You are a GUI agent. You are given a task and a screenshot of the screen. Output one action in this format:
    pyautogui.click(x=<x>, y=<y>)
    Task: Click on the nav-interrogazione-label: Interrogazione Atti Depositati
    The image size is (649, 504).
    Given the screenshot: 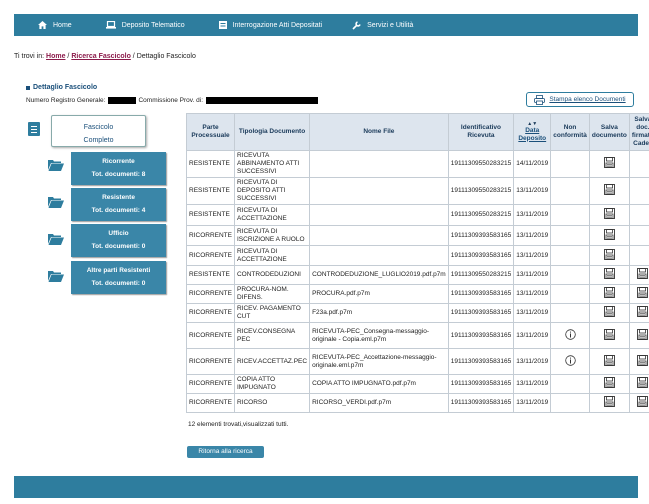 What is the action you would take?
    pyautogui.click(x=277, y=25)
    